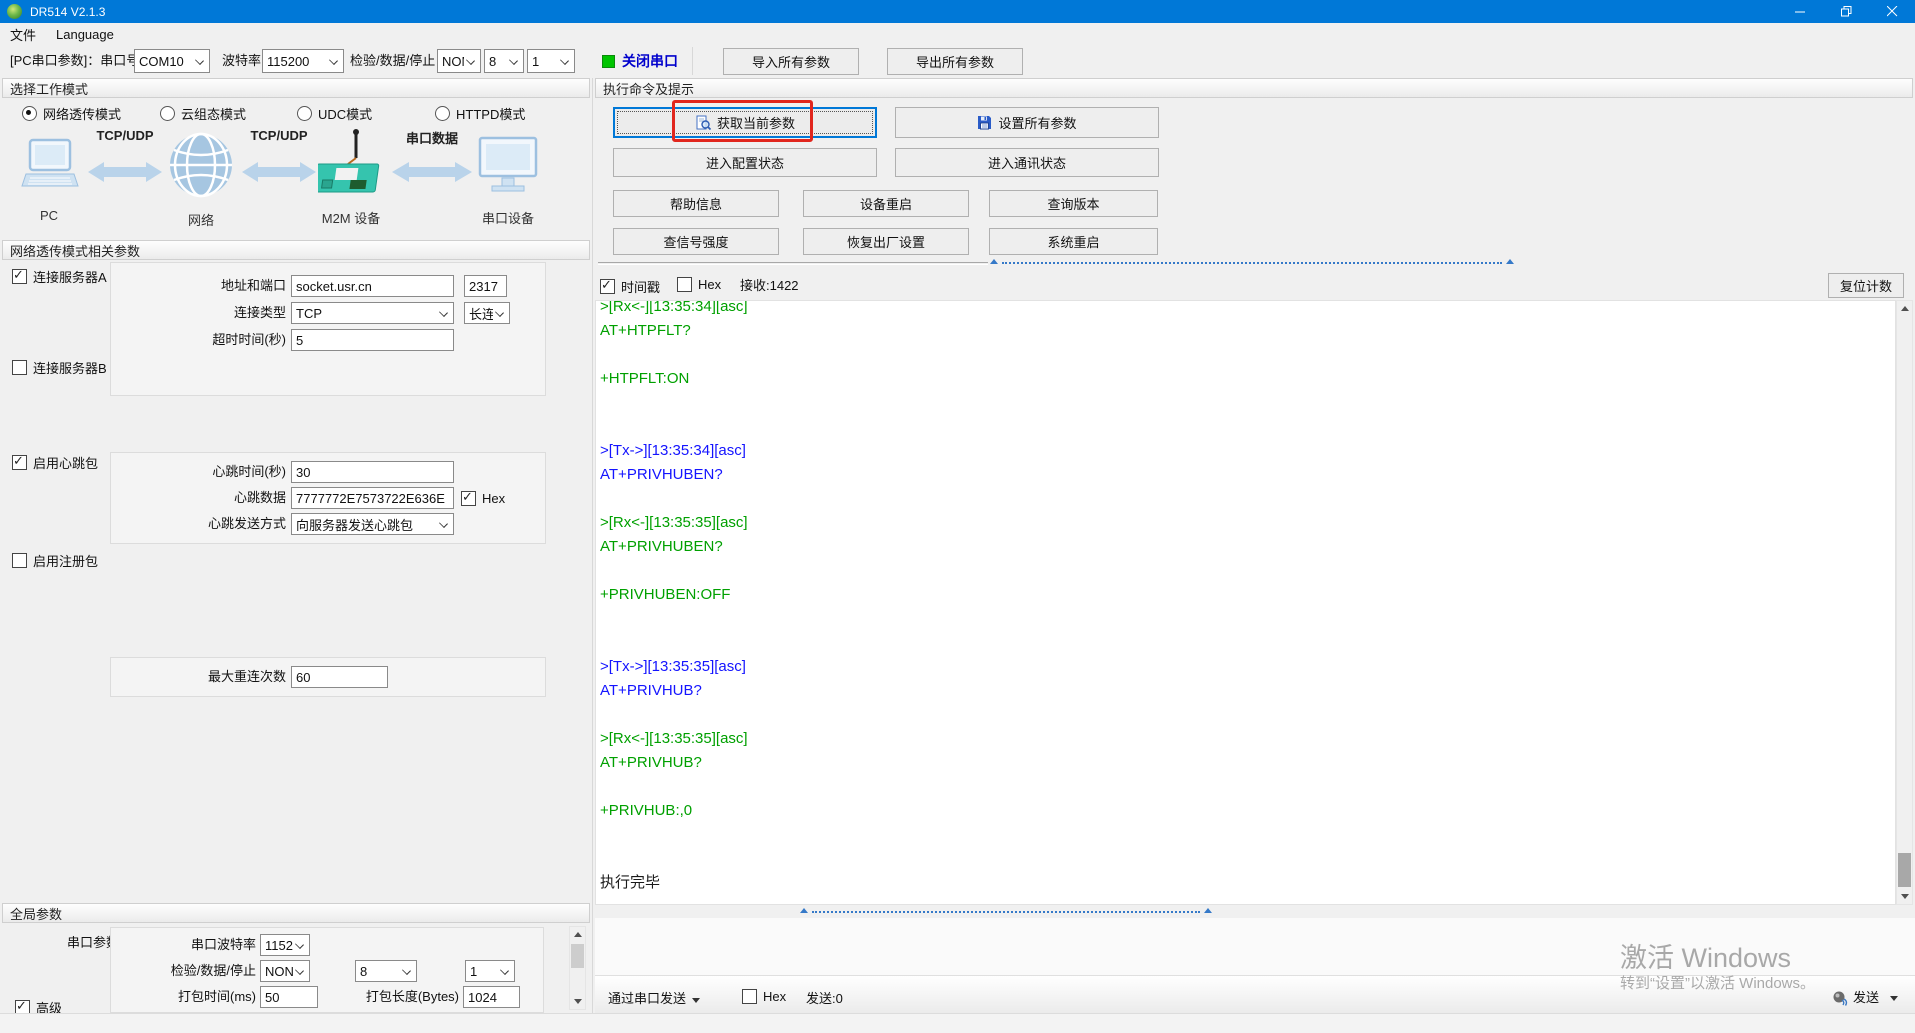 The height and width of the screenshot is (1033, 1915). I want to click on hb-data-input: 7777772E7573722E636E, so click(372, 498).